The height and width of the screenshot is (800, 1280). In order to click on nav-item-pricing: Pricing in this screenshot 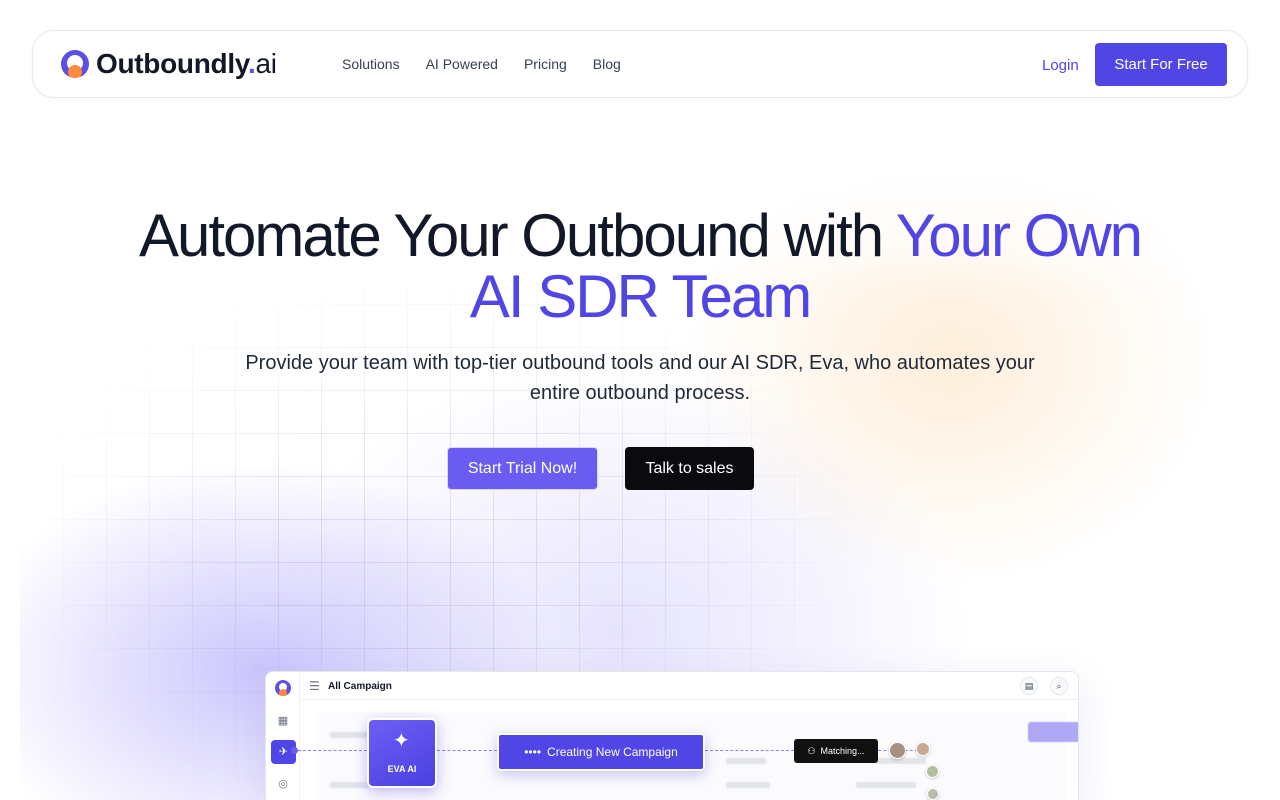, I will do `click(545, 64)`.